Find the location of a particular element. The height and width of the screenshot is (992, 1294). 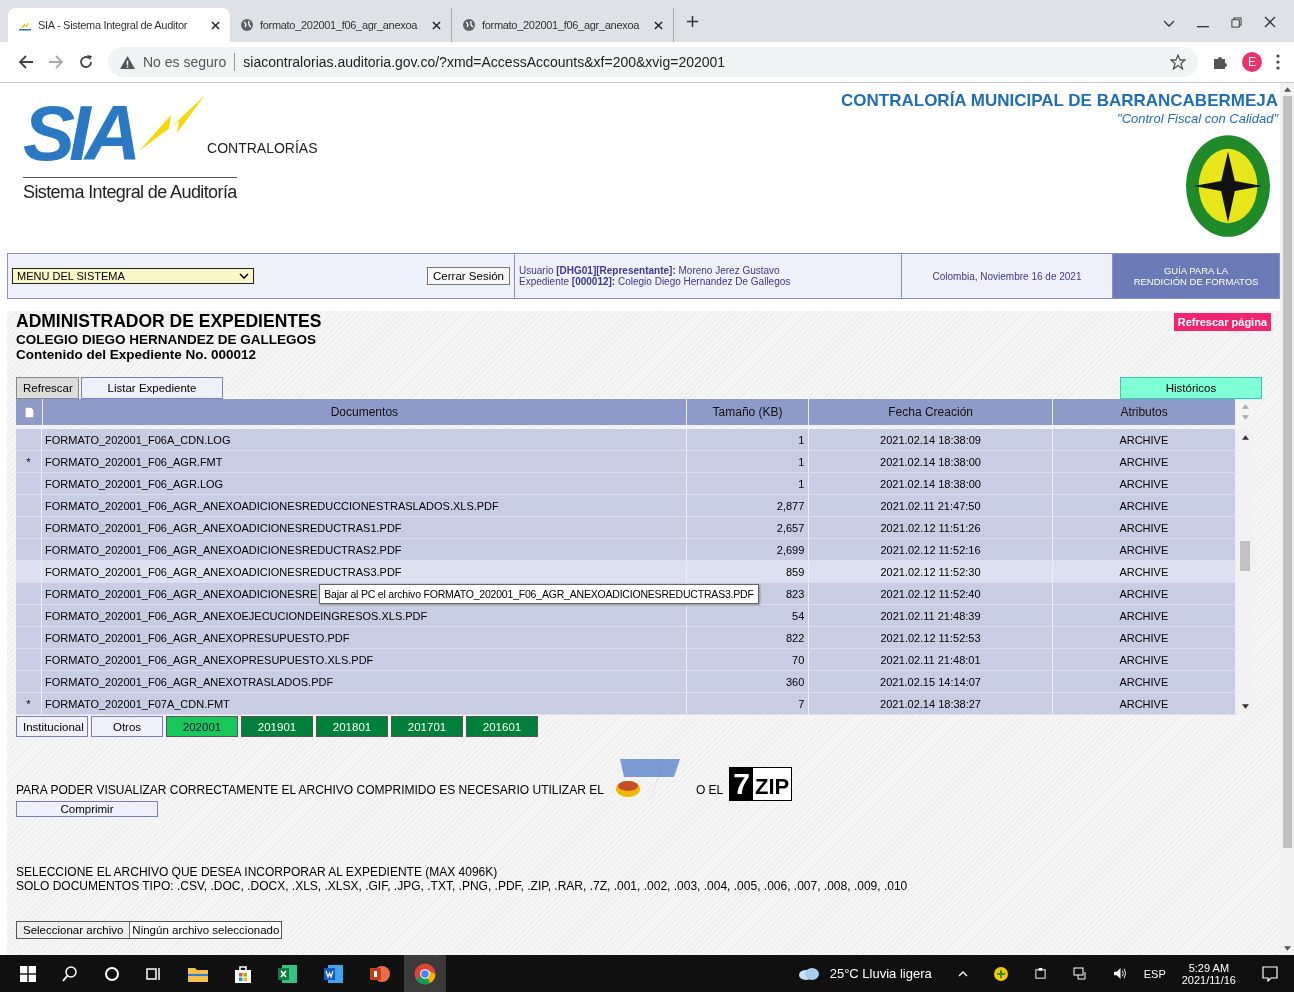

chevron-up-icon is located at coordinates (962, 973).